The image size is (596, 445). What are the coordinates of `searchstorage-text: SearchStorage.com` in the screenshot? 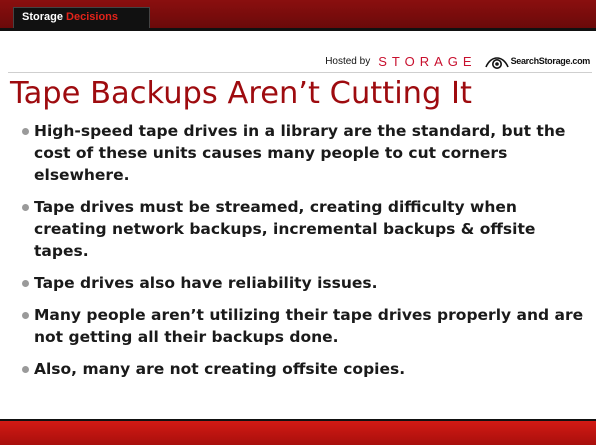 It's located at (550, 61).